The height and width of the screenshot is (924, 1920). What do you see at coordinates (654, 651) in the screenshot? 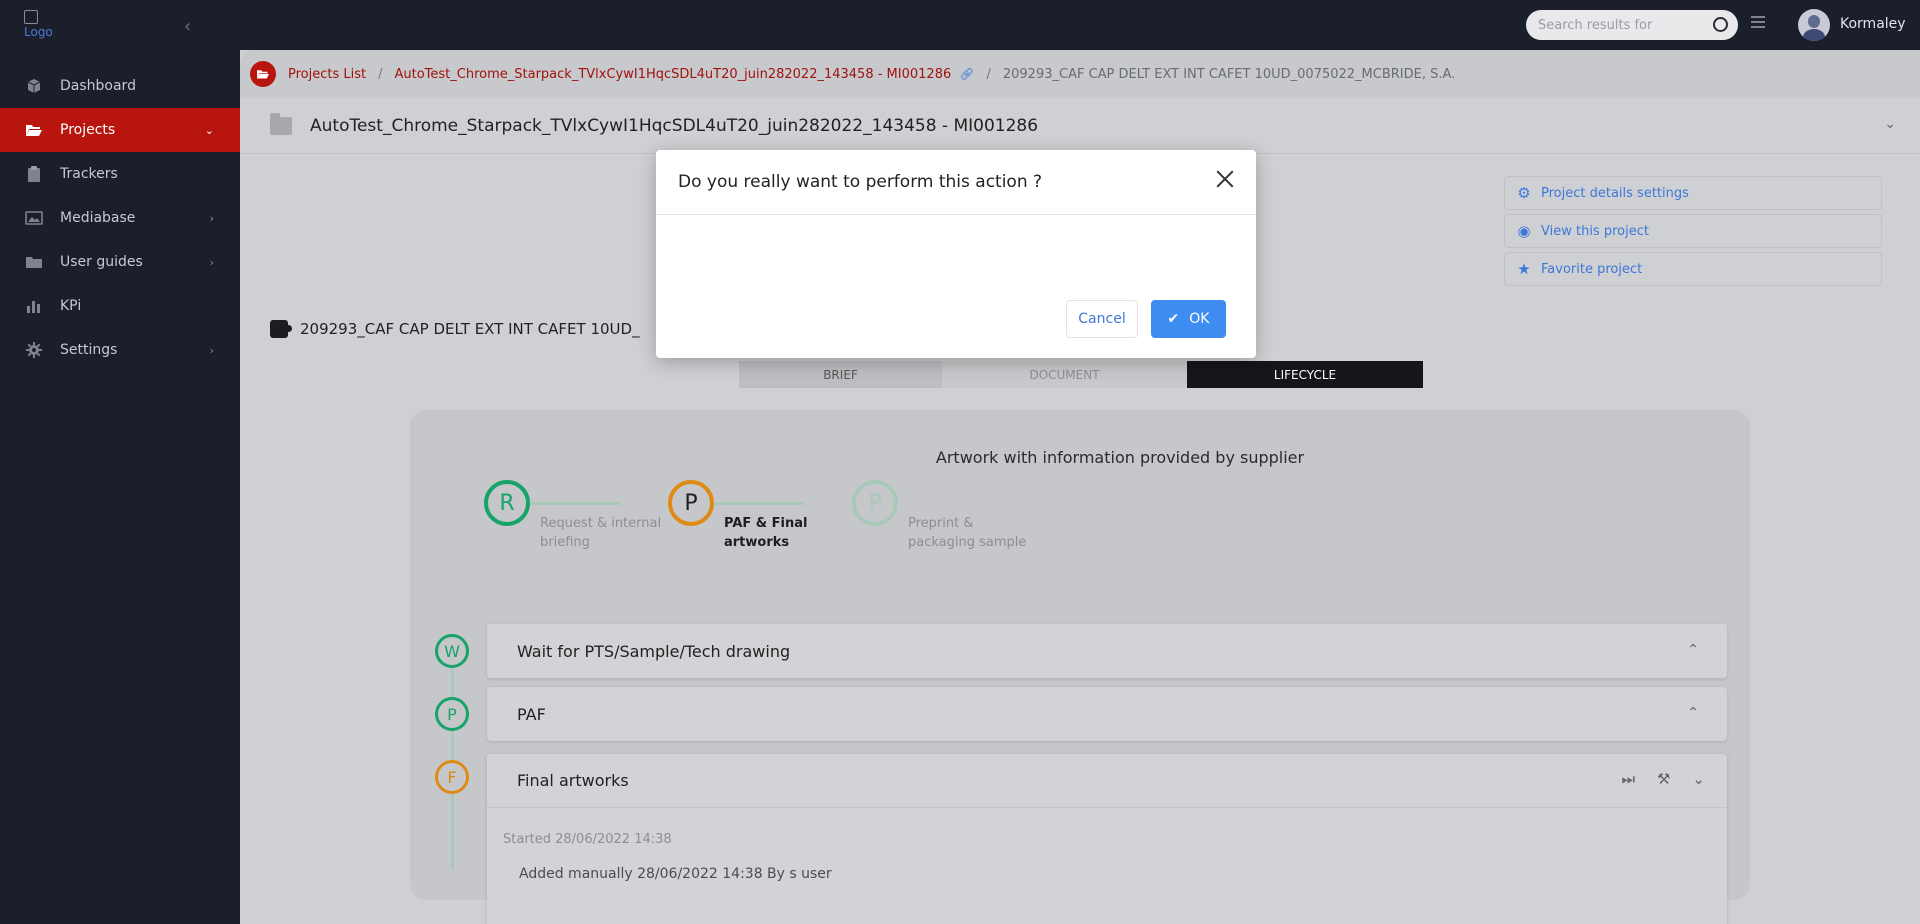
I see `stage-name: Wait for PTS/Sample/Tech drawing` at bounding box center [654, 651].